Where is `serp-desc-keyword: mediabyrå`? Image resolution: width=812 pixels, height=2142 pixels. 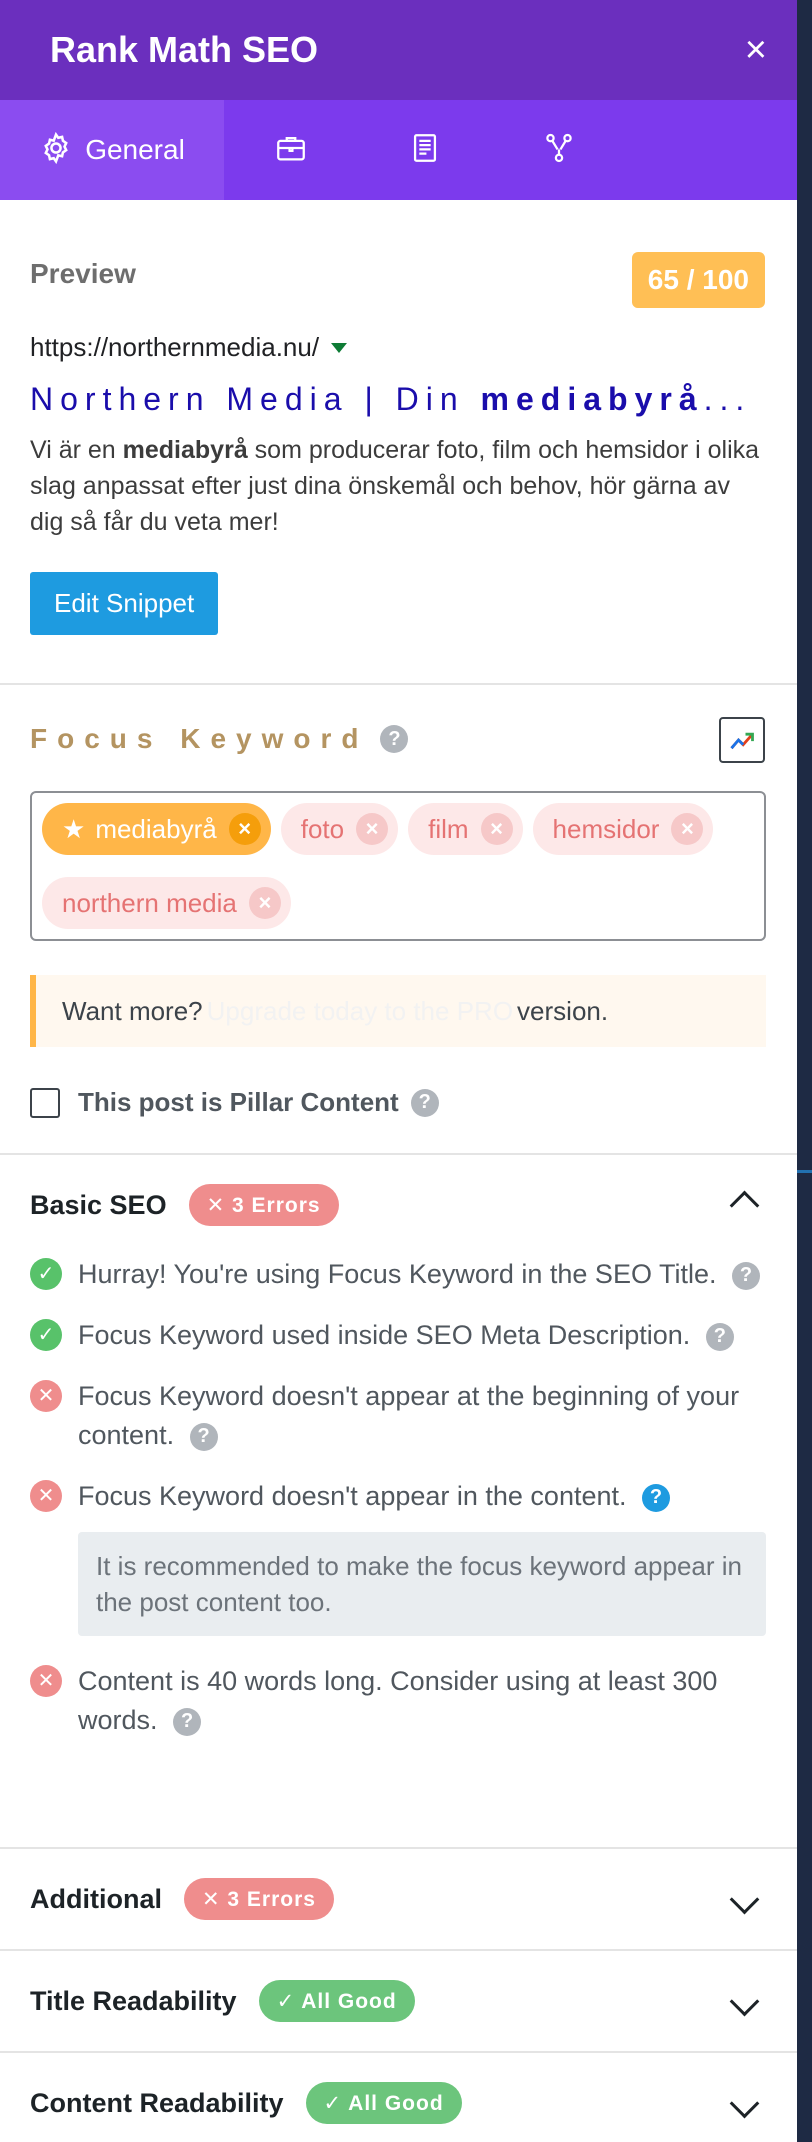 serp-desc-keyword: mediabyrå is located at coordinates (185, 450).